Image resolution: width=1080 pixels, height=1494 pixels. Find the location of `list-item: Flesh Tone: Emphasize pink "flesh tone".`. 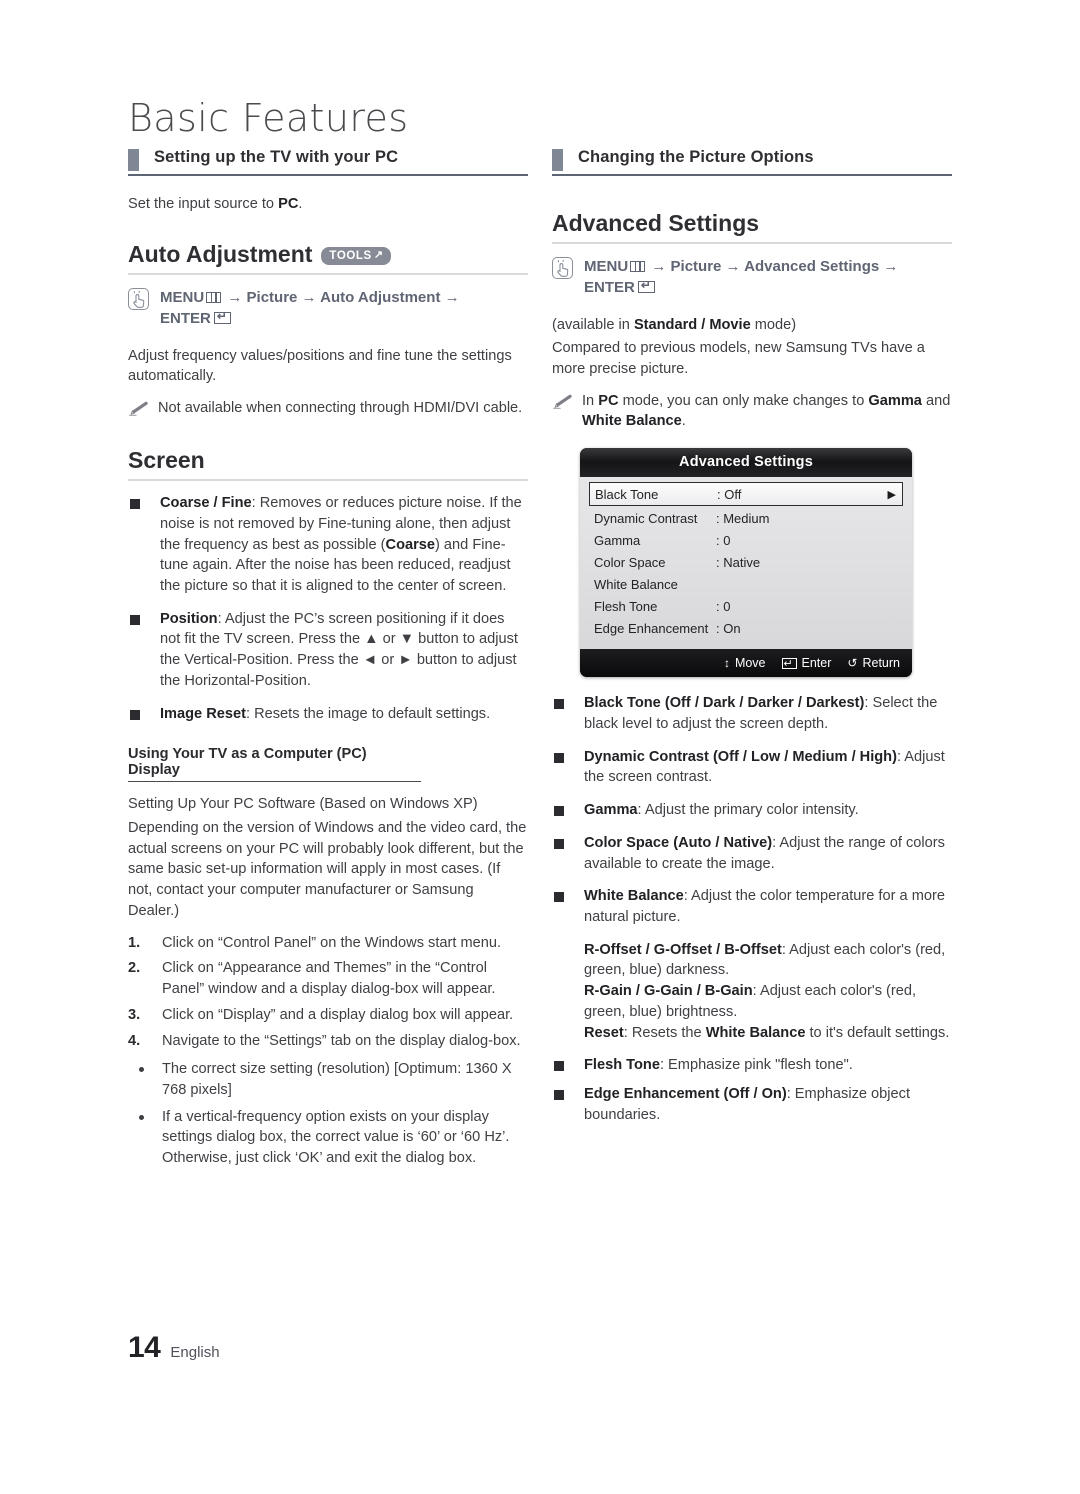

list-item: Flesh Tone: Emphasize pink "flesh tone". is located at coordinates (752, 1065).